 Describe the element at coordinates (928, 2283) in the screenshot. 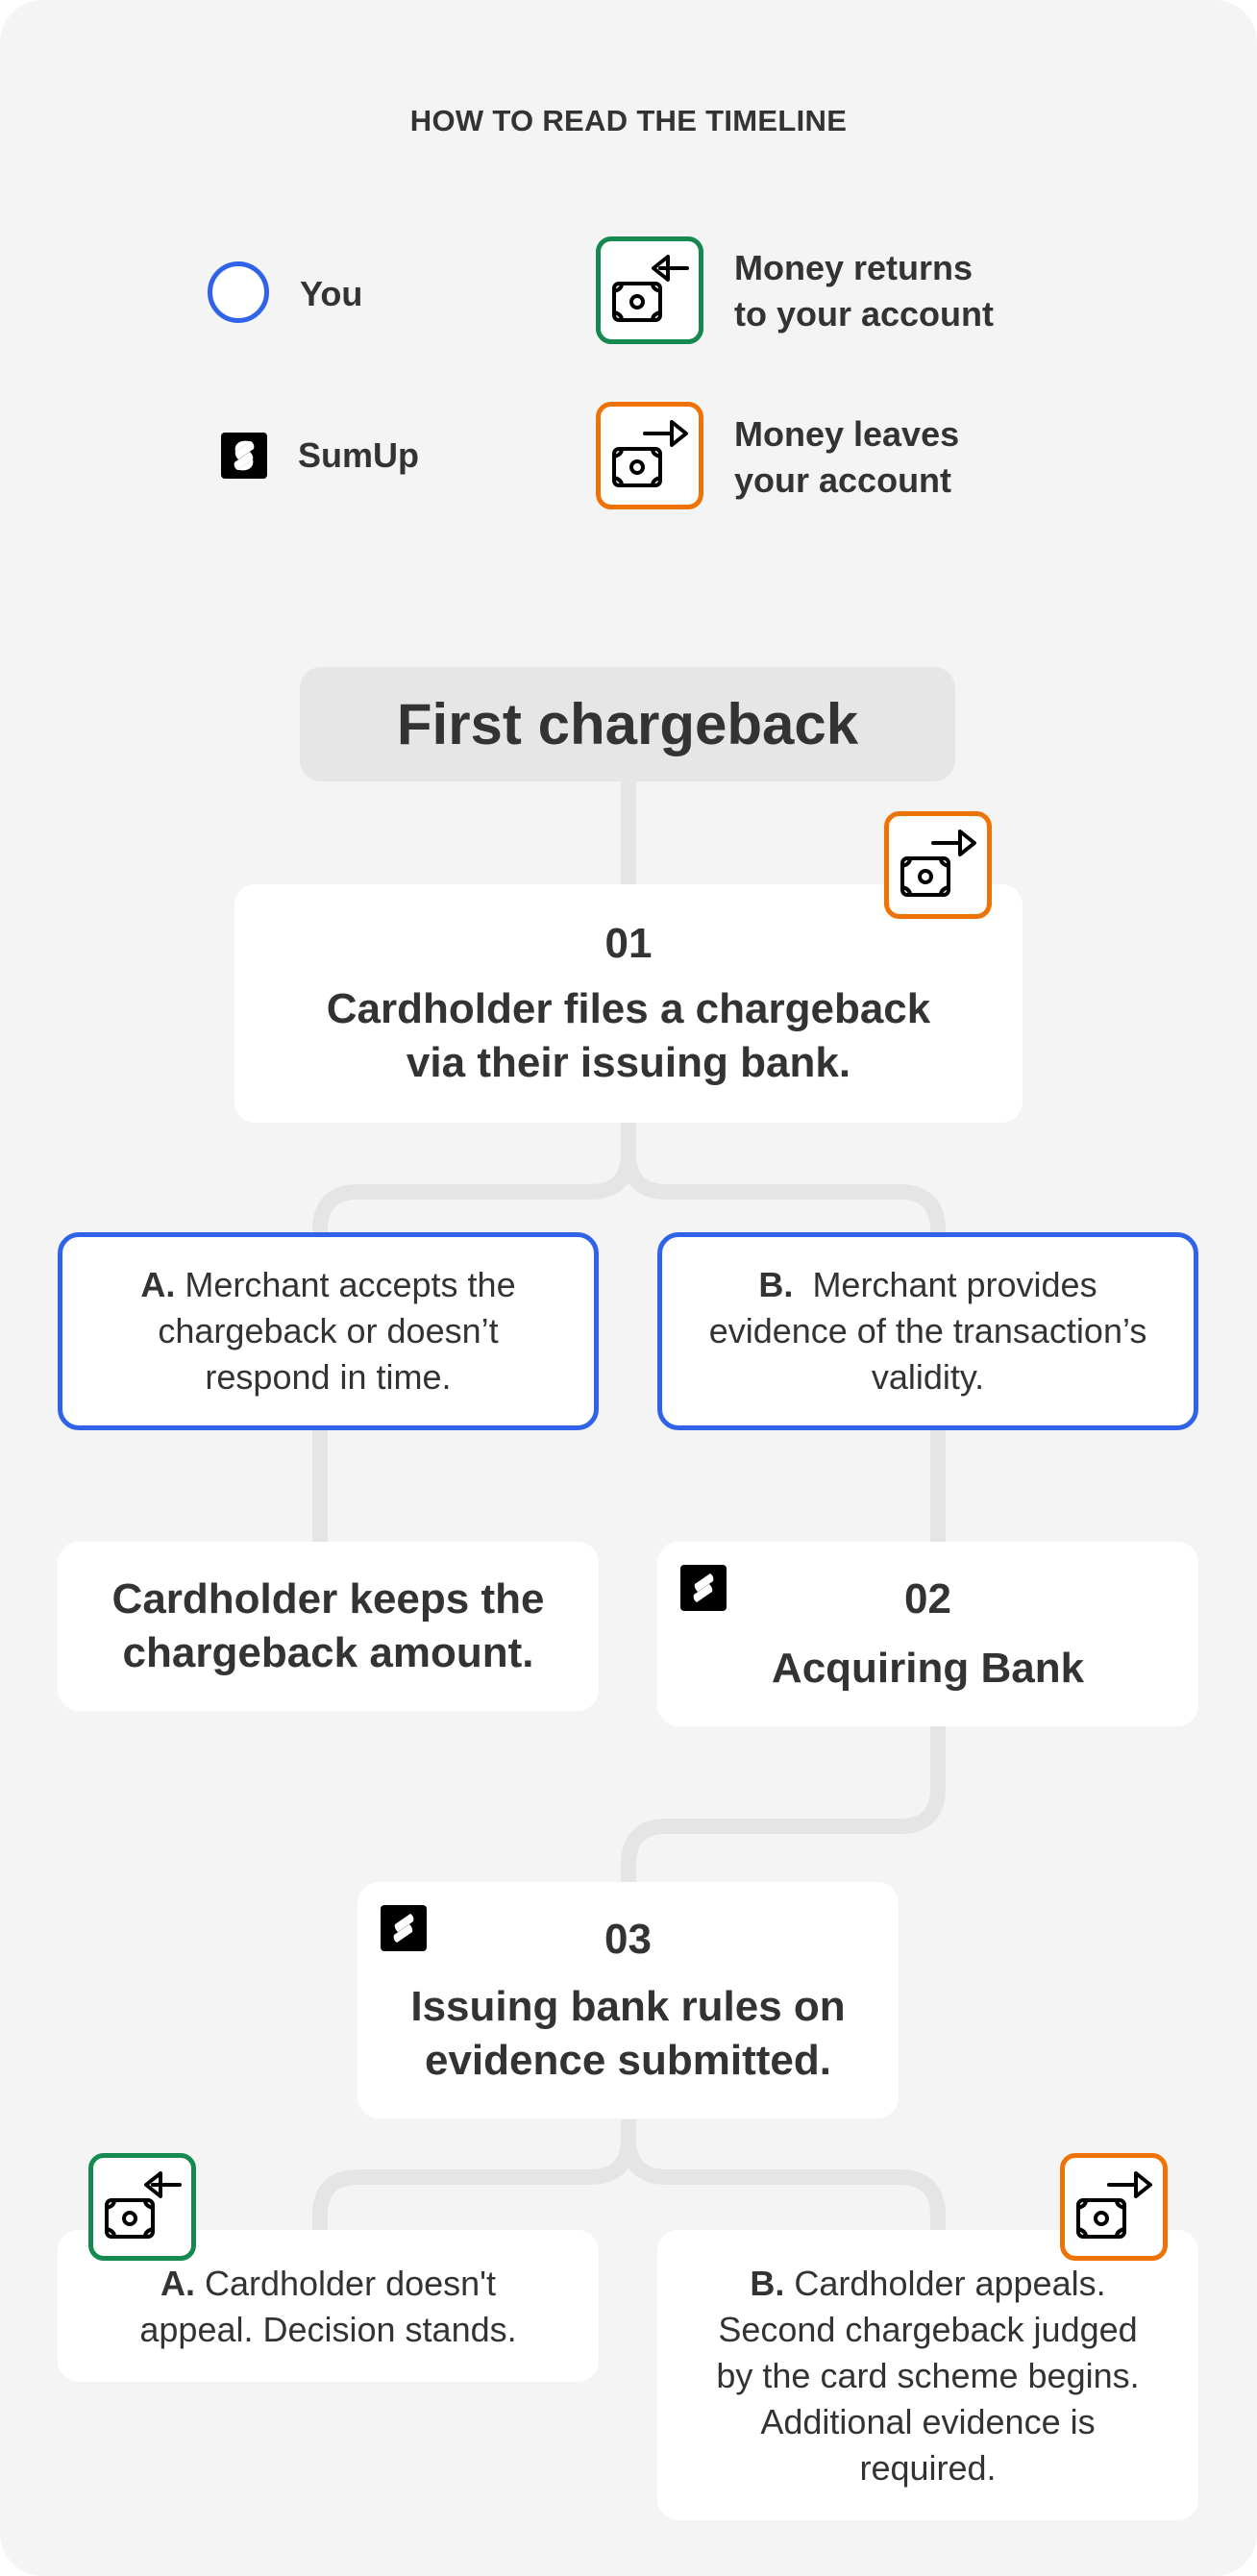

I see `appeal-b-line1: B. Cardholder appeals.` at that location.